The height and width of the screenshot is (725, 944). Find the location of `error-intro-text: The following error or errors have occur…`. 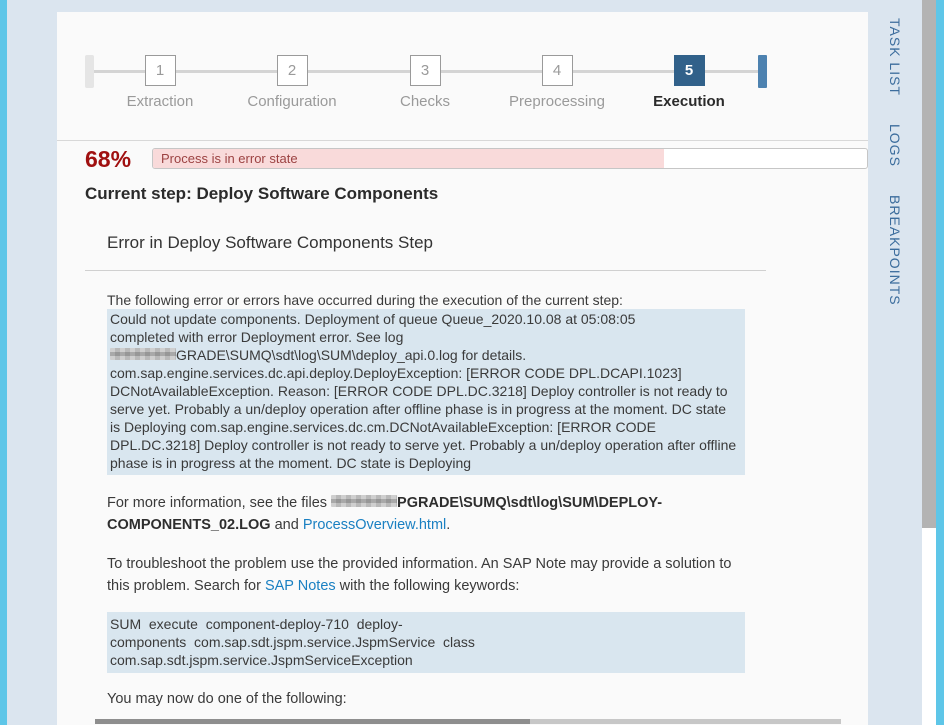

error-intro-text: The following error or errors have occur… is located at coordinates (365, 300).